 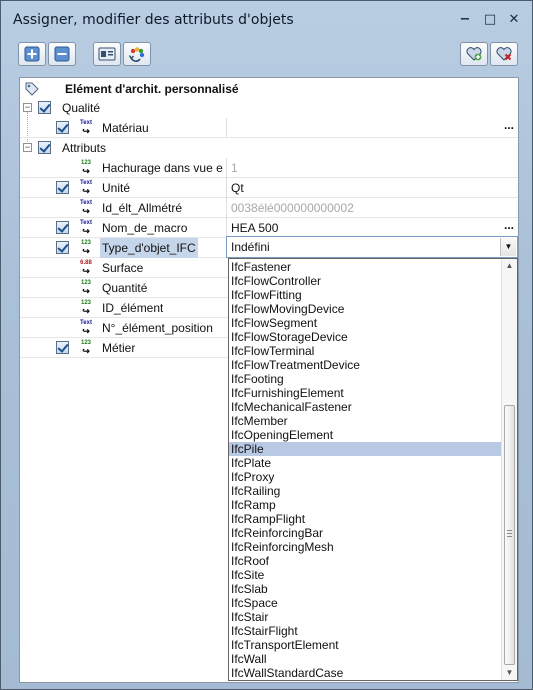 What do you see at coordinates (365, 519) in the screenshot?
I see `dropdown-option: IfcRampFlight` at bounding box center [365, 519].